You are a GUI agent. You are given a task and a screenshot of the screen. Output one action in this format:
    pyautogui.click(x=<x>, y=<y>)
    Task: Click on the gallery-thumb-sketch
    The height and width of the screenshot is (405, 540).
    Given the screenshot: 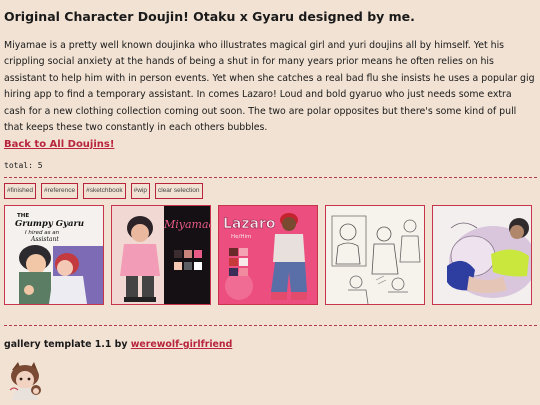 What is the action you would take?
    pyautogui.click(x=375, y=255)
    